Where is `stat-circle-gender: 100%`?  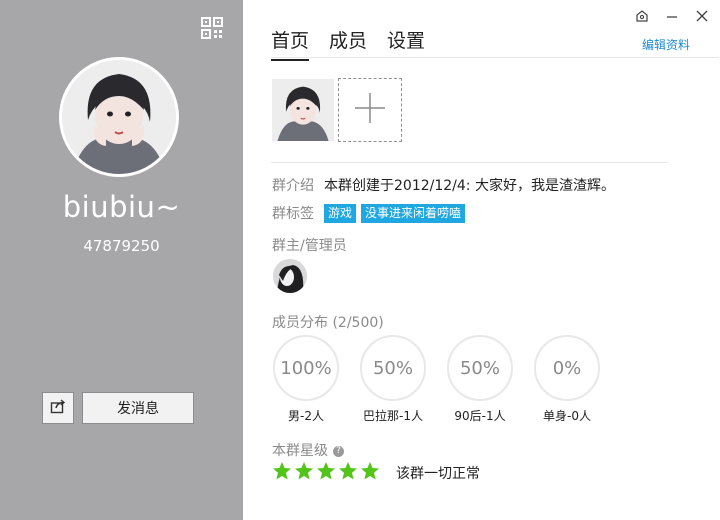
stat-circle-gender: 100% is located at coordinates (306, 368).